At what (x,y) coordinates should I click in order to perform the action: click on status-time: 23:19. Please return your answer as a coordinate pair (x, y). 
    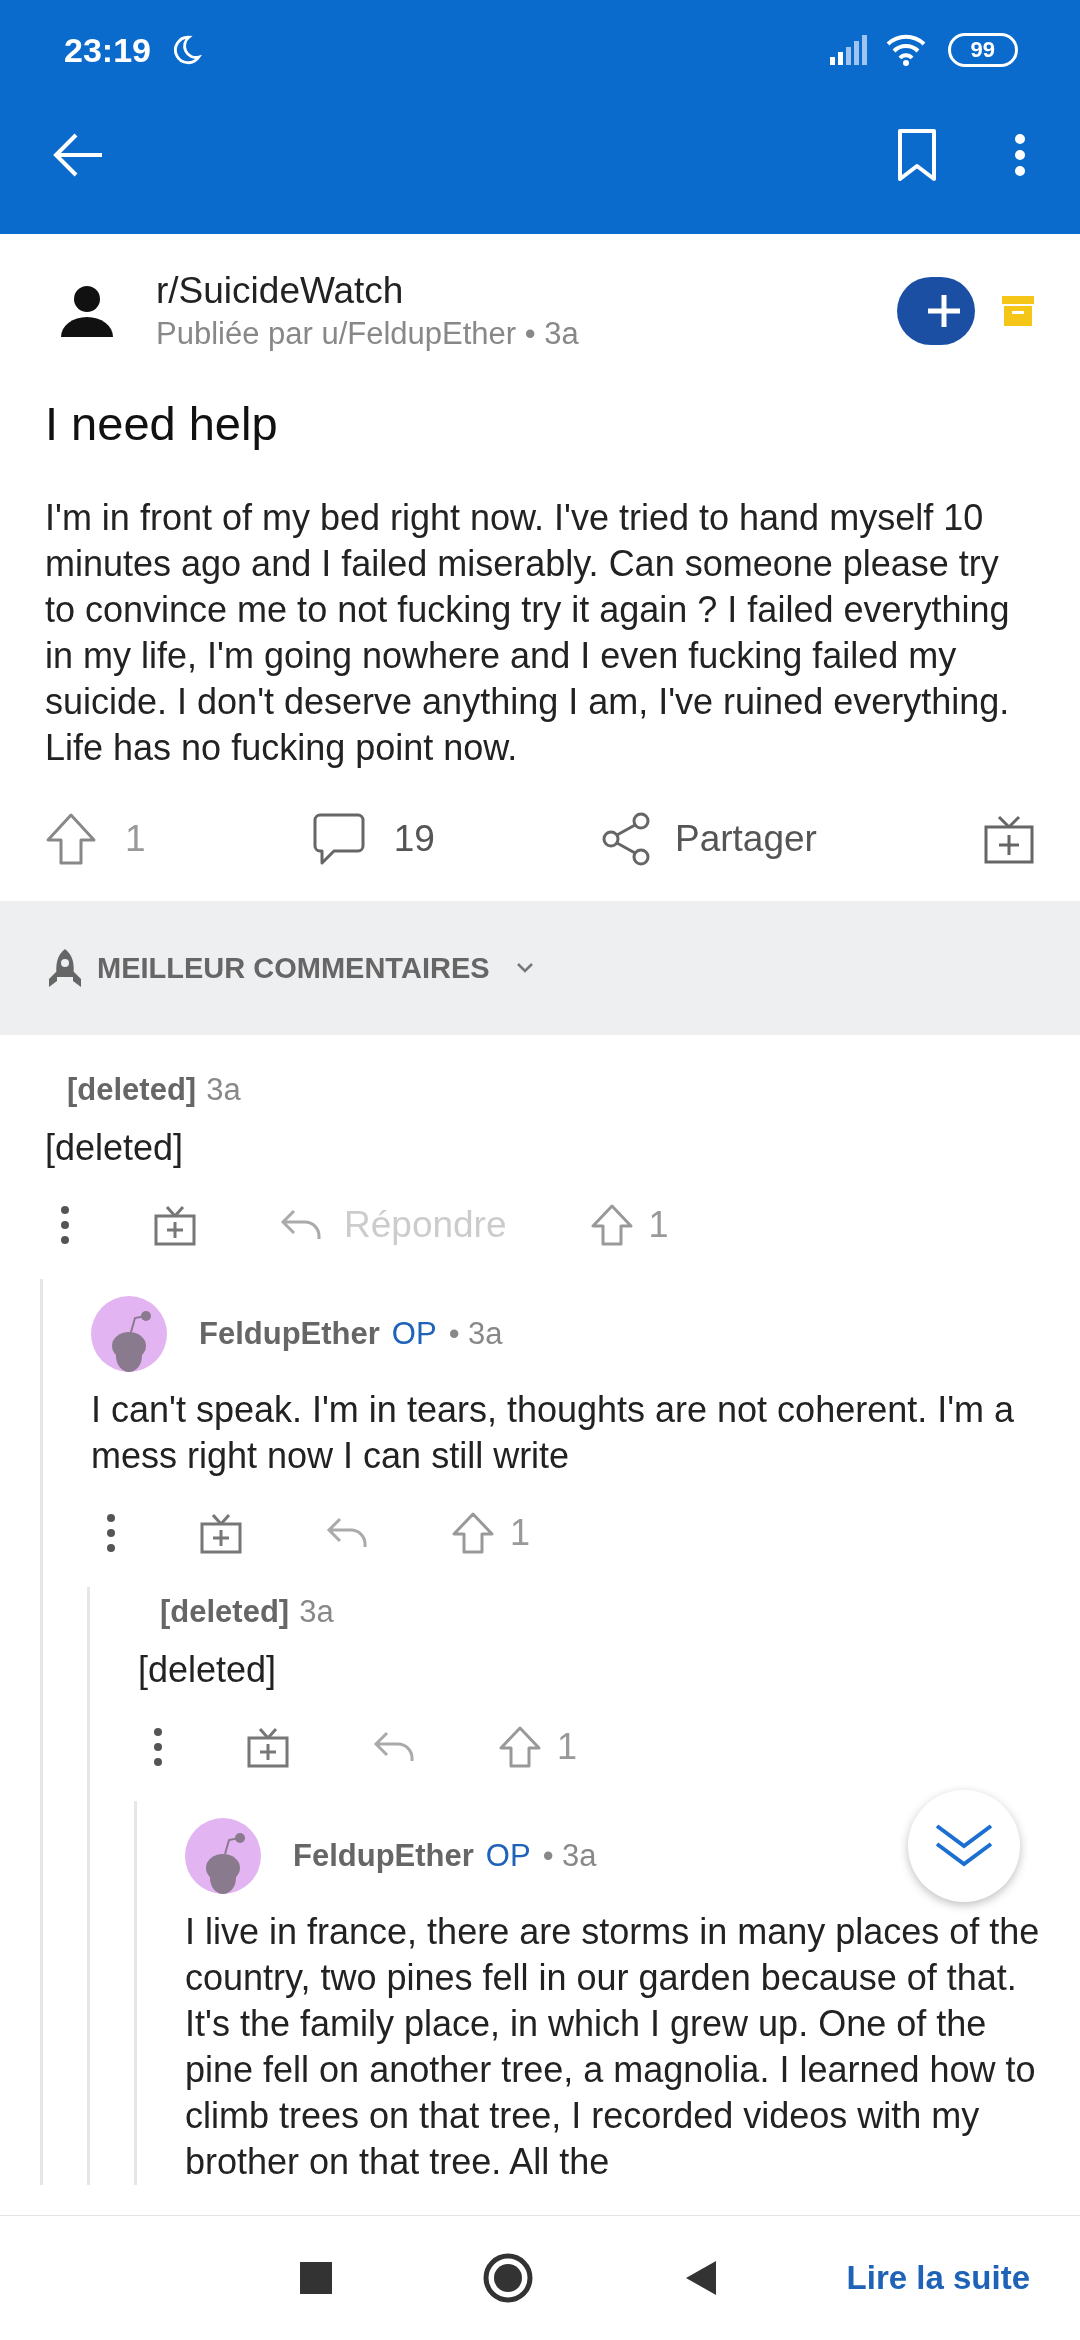
    Looking at the image, I should click on (107, 50).